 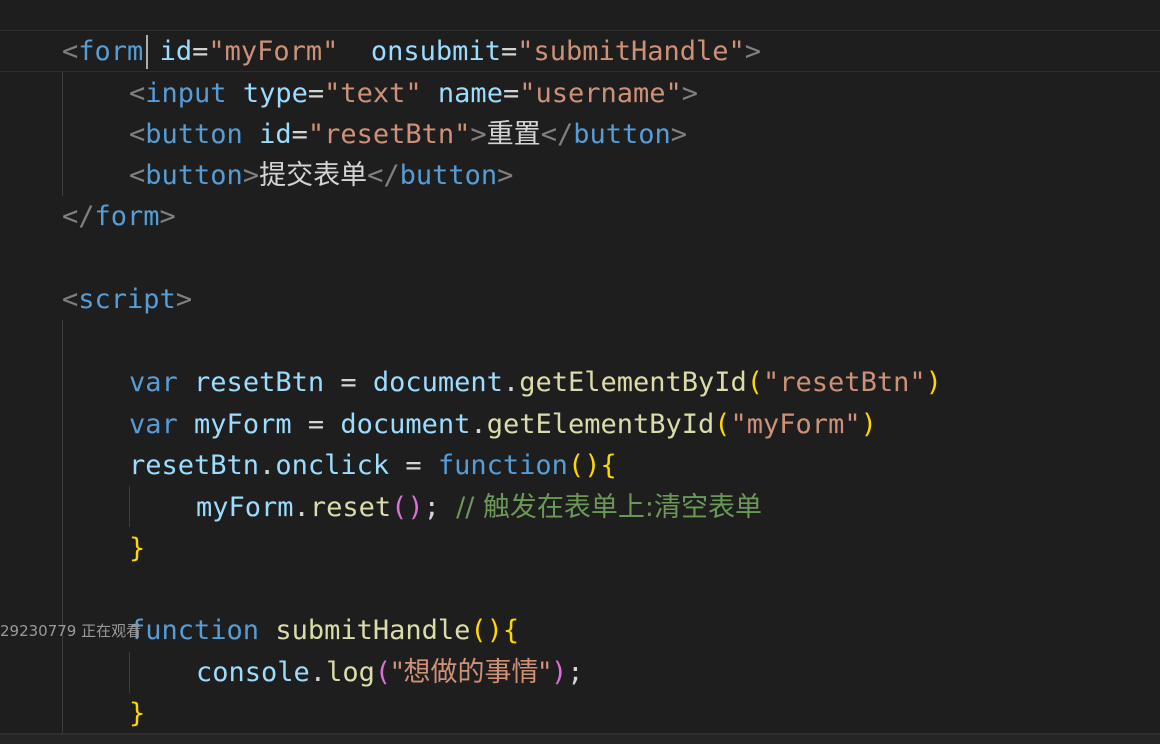 I want to click on indent-guide-onclick, so click(x=129, y=506).